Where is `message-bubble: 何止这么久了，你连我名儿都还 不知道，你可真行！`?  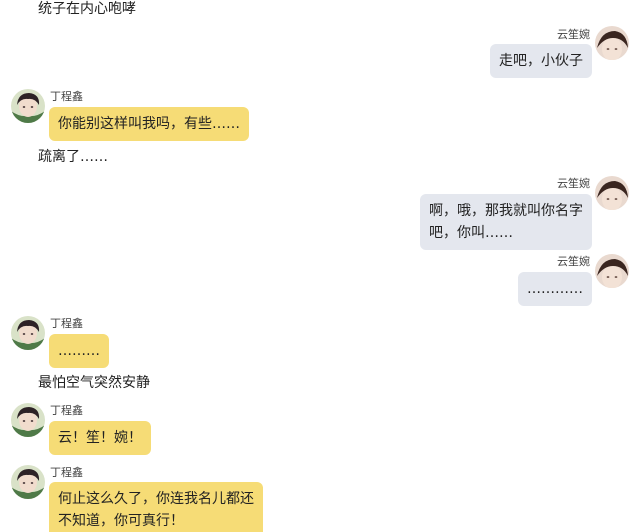
message-bubble: 何止这么久了，你连我名儿都还 不知道，你可真行！ is located at coordinates (156, 507).